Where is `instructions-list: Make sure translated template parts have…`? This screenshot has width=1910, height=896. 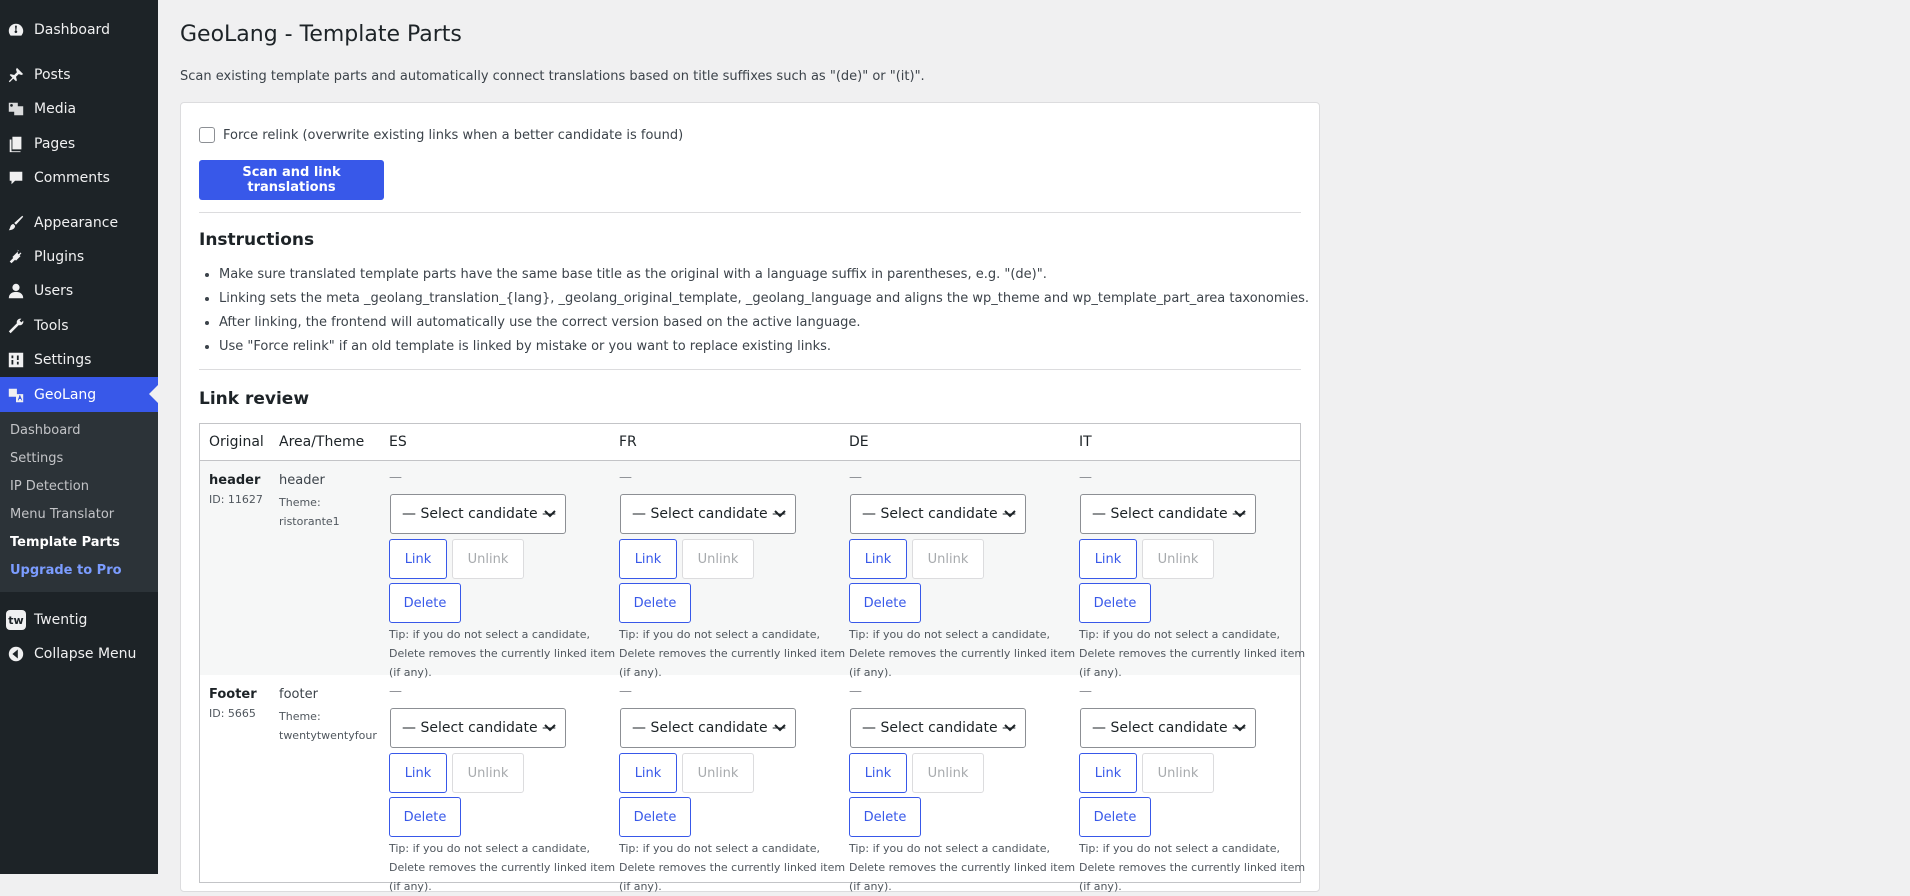 instructions-list: Make sure translated template parts have… is located at coordinates (754, 314).